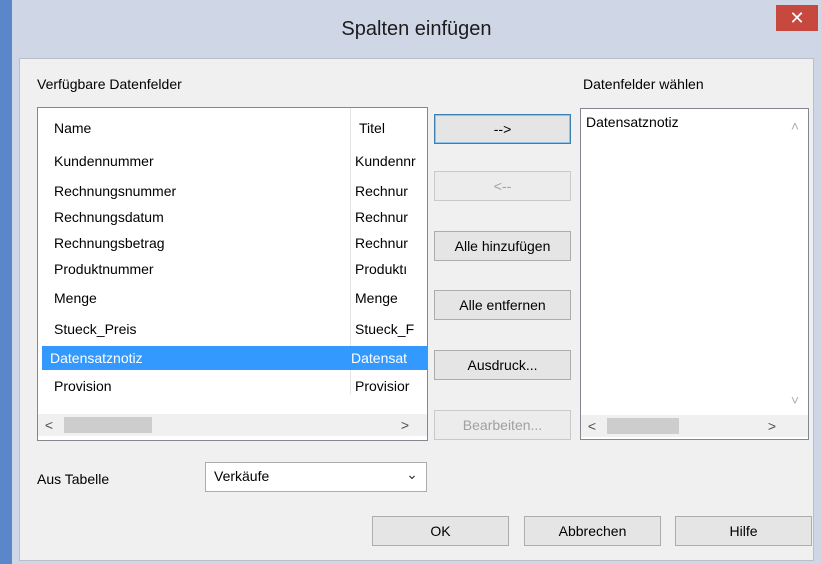  I want to click on cancel-button: Abbrechen, so click(592, 531).